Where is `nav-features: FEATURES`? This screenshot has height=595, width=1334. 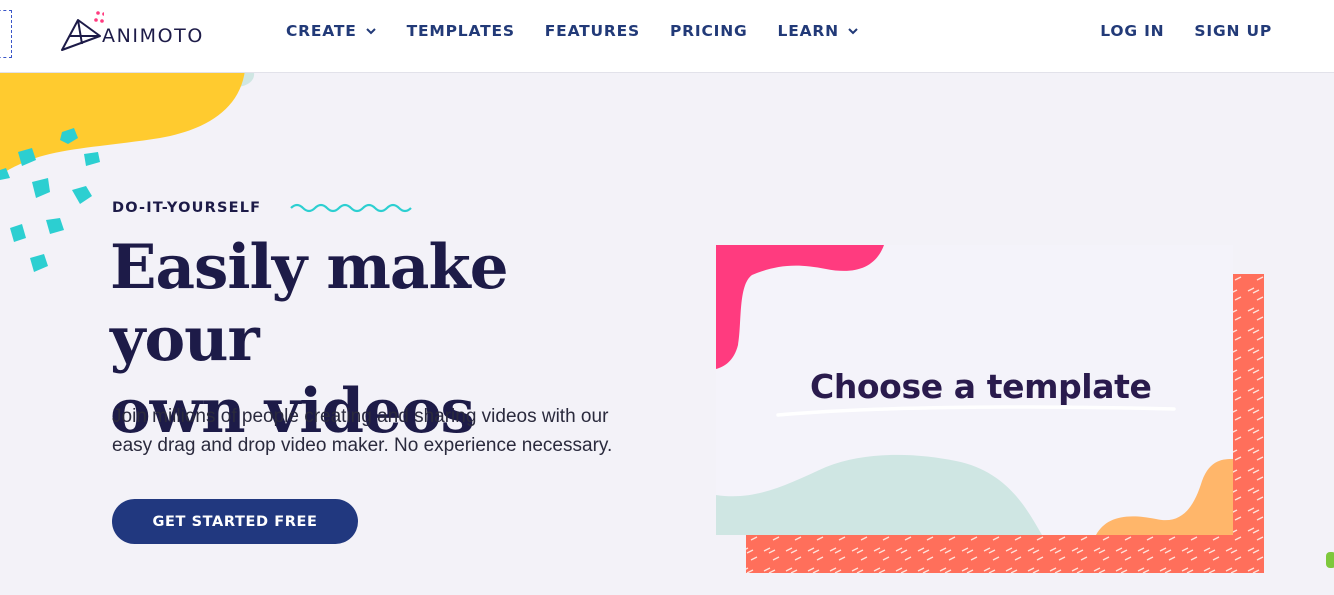 nav-features: FEATURES is located at coordinates (592, 31).